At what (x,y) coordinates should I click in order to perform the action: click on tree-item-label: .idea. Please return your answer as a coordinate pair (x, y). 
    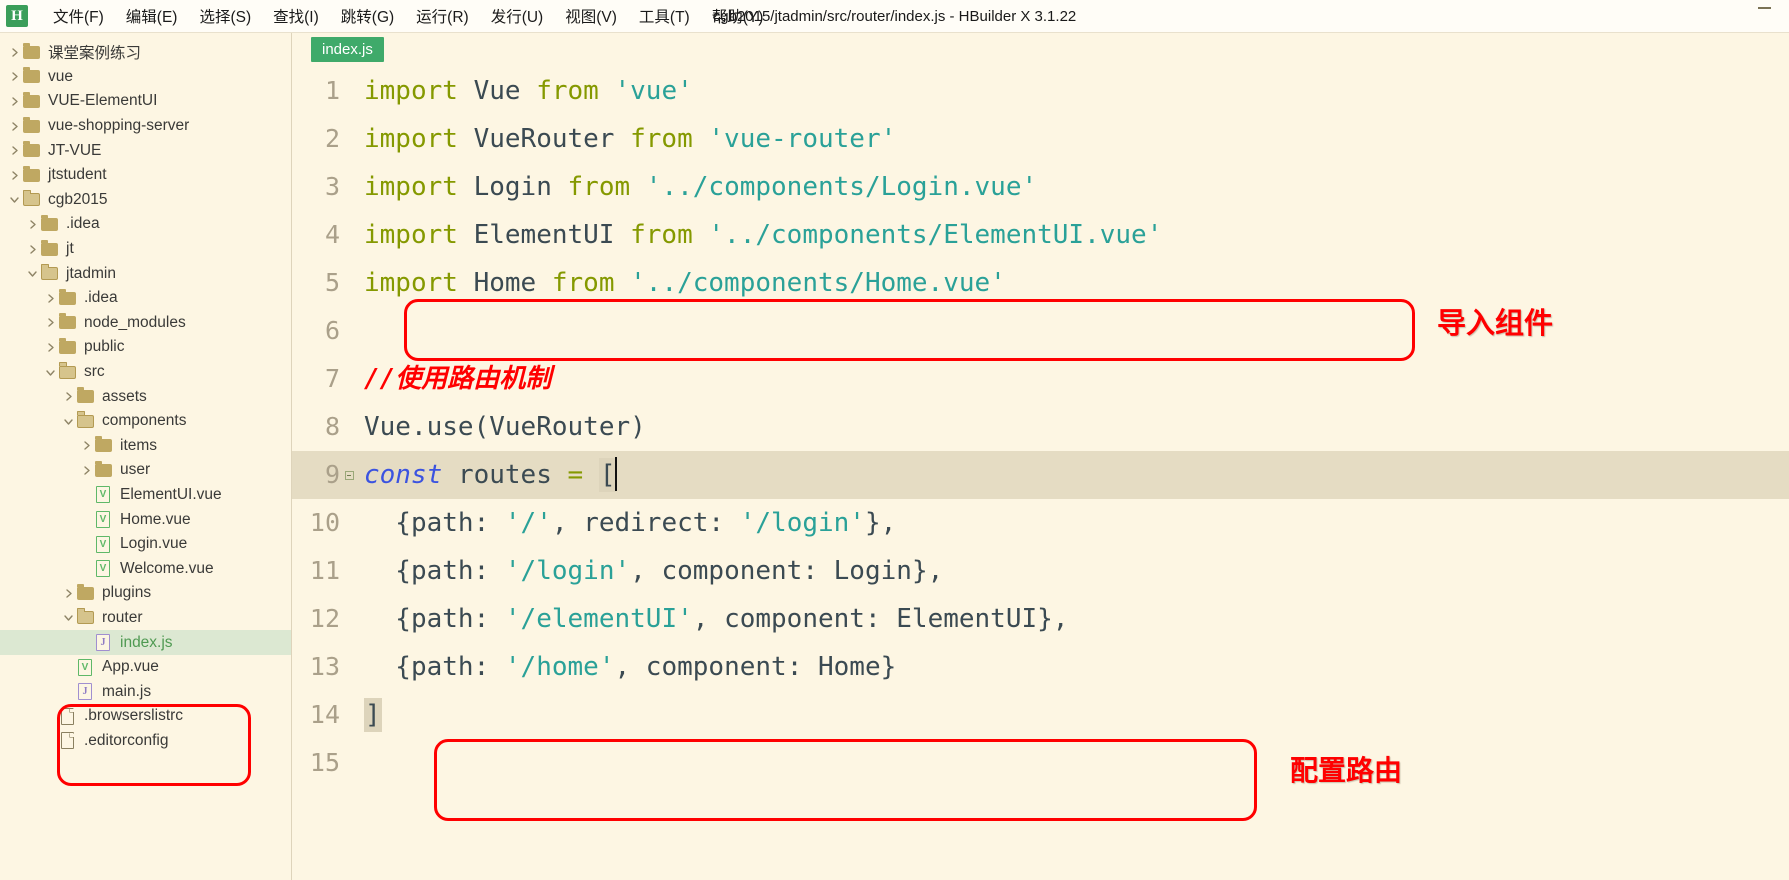
    Looking at the image, I should click on (101, 298).